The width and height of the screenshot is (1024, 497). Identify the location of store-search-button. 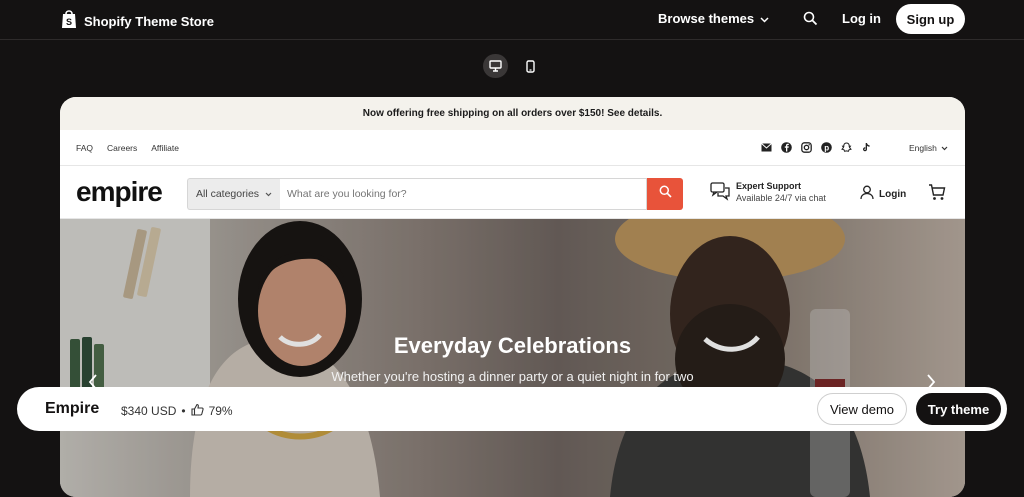
(665, 194).